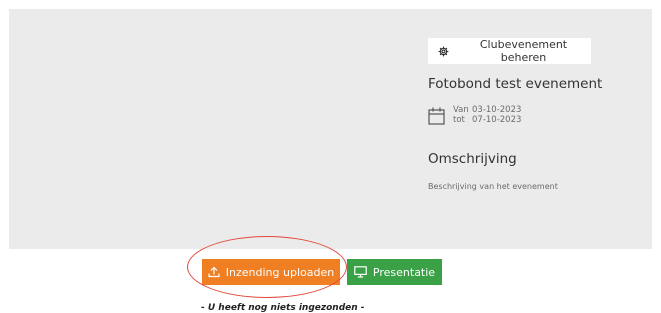 The image size is (661, 313). Describe the element at coordinates (436, 116) in the screenshot. I see `calendar-icon` at that location.